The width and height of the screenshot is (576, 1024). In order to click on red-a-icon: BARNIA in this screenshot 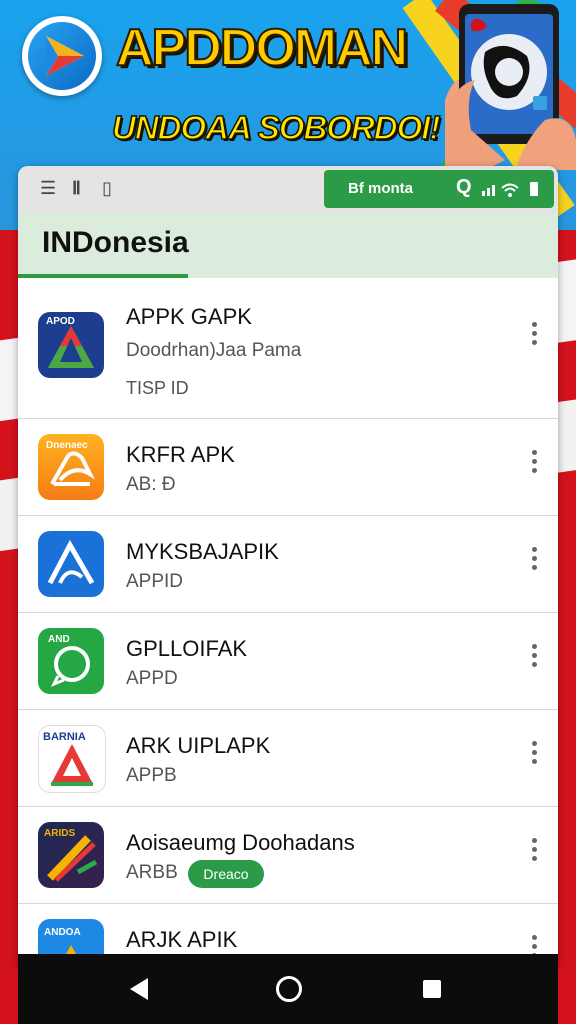, I will do `click(72, 759)`.